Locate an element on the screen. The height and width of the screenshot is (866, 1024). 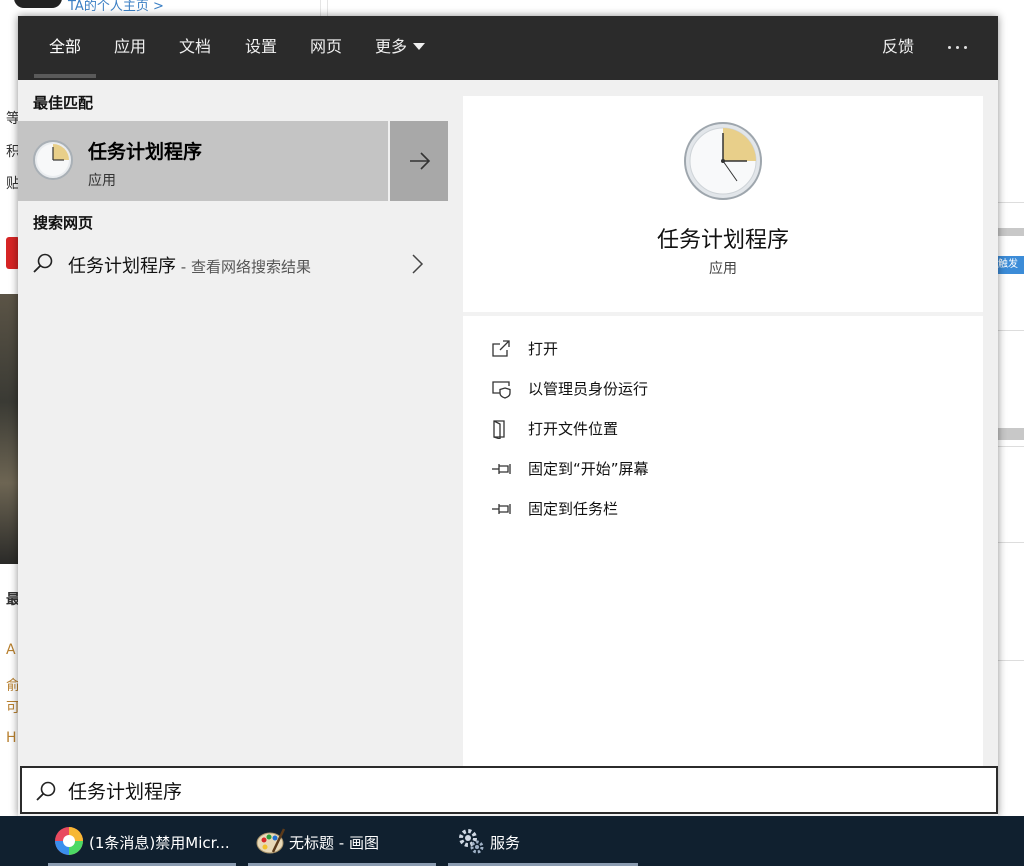
background-photo is located at coordinates (9, 429).